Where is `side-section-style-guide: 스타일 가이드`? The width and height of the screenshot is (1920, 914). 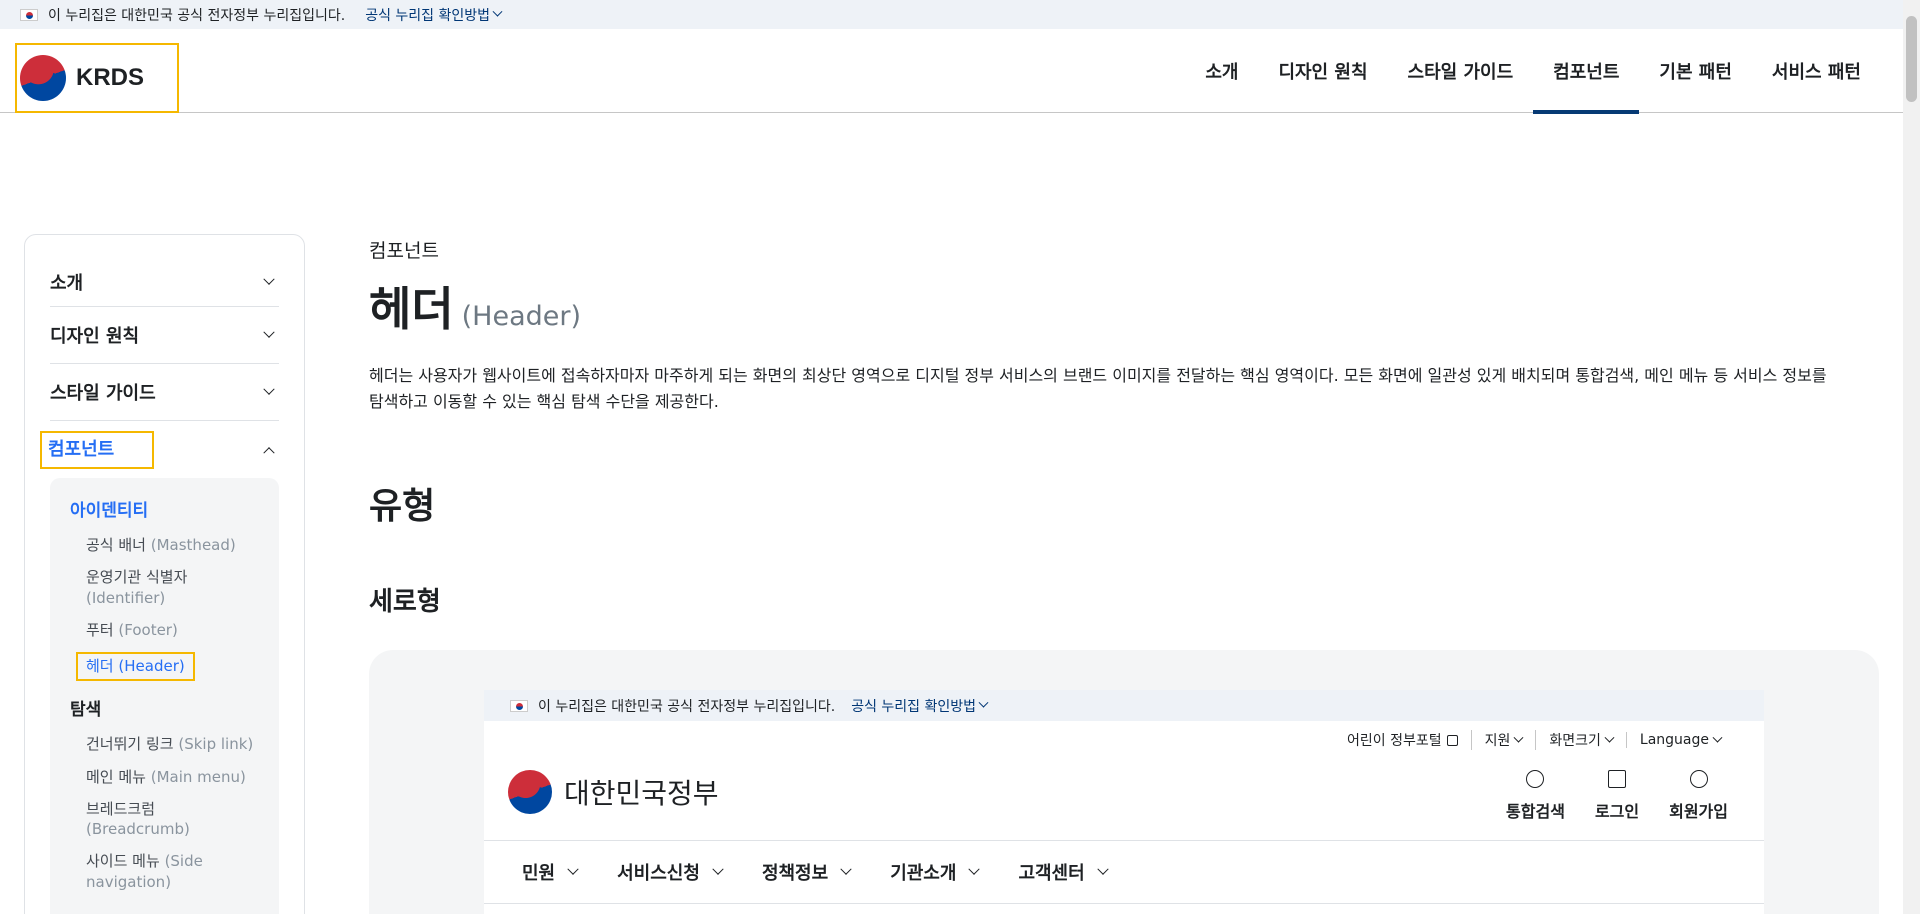
side-section-style-guide: 스타일 가이드 is located at coordinates (164, 392).